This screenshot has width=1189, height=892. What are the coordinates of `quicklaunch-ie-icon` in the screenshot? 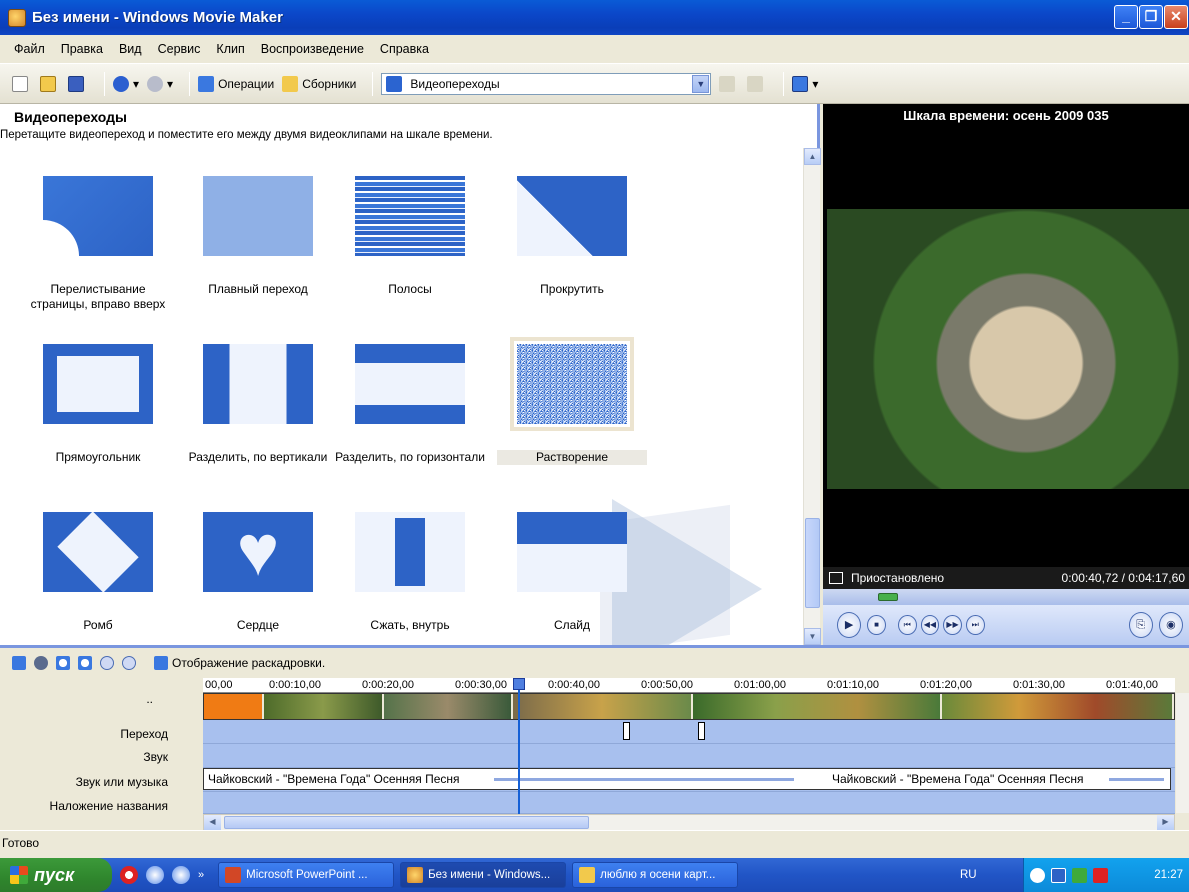 It's located at (155, 875).